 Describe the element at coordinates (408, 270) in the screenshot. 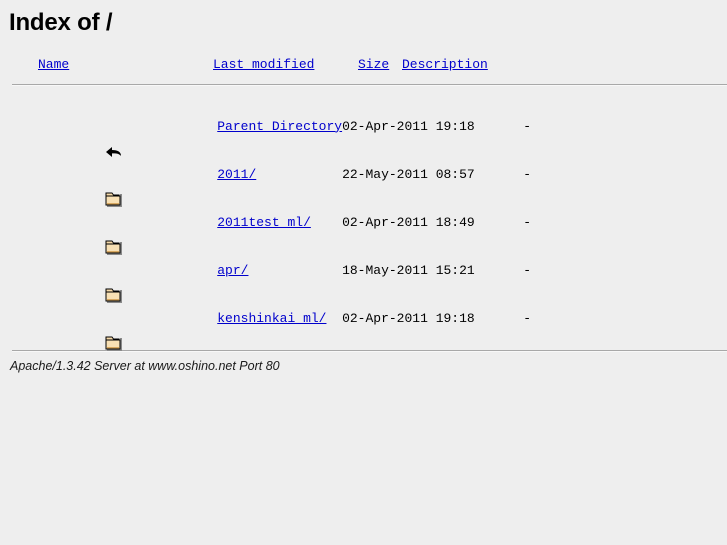

I see `row-date-cell: 18-May-2011 15:21` at that location.